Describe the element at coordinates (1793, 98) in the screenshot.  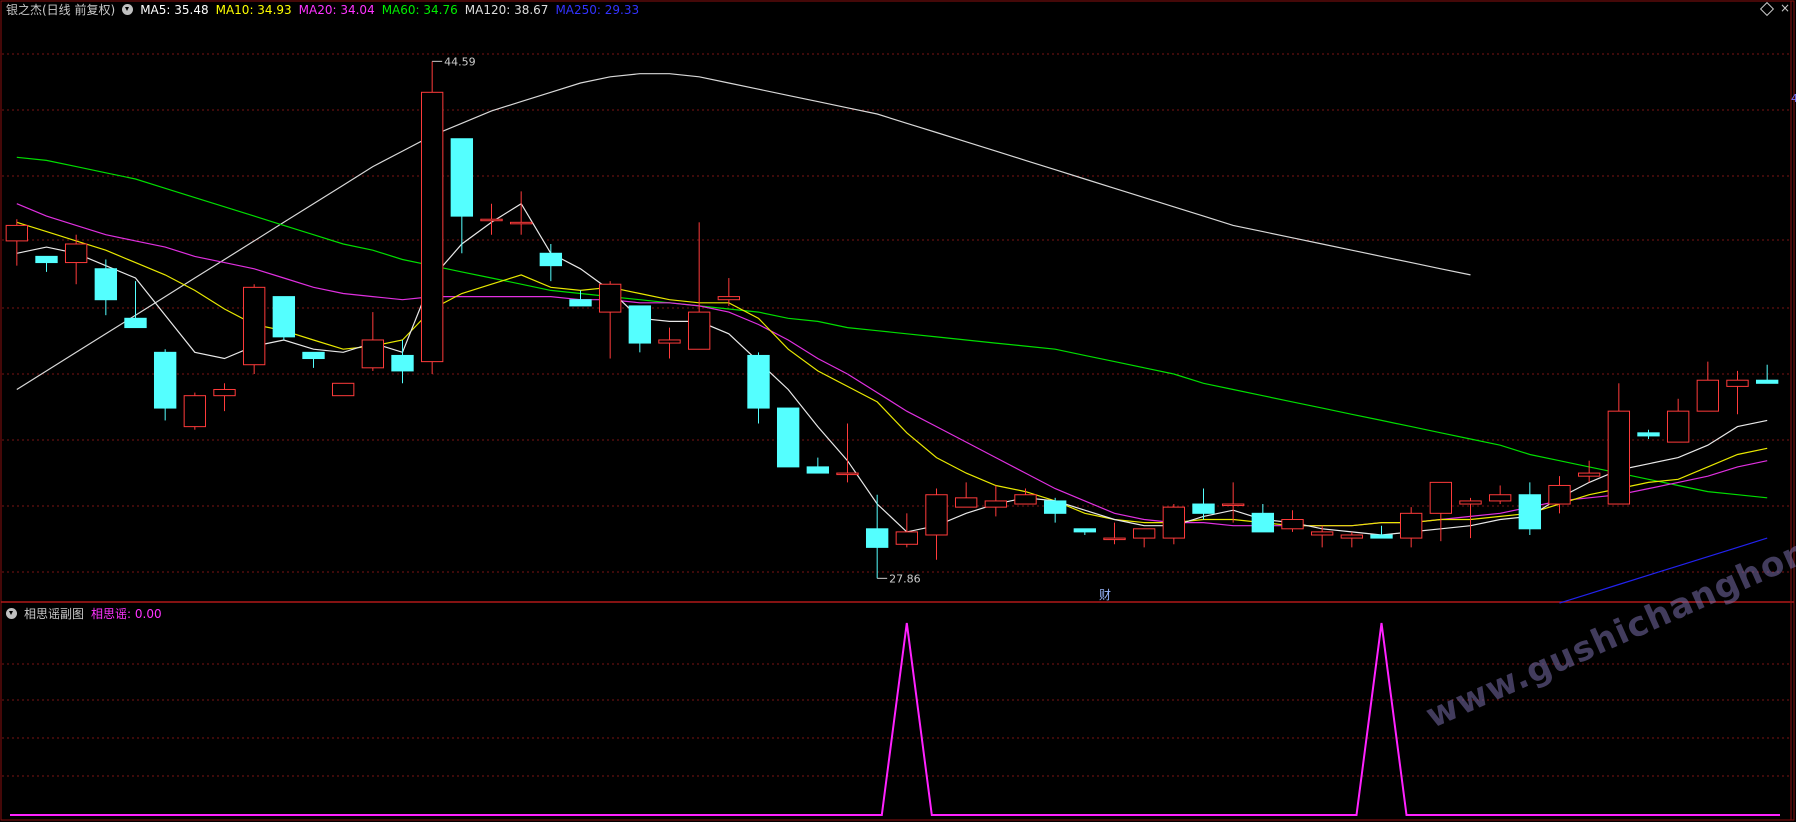
I see `edge-marker: 4` at that location.